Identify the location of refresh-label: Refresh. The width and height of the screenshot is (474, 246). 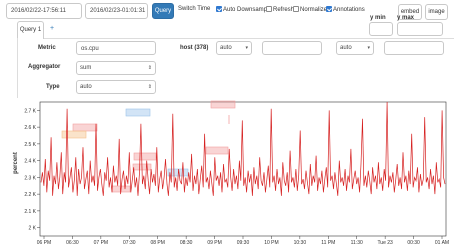
(284, 10).